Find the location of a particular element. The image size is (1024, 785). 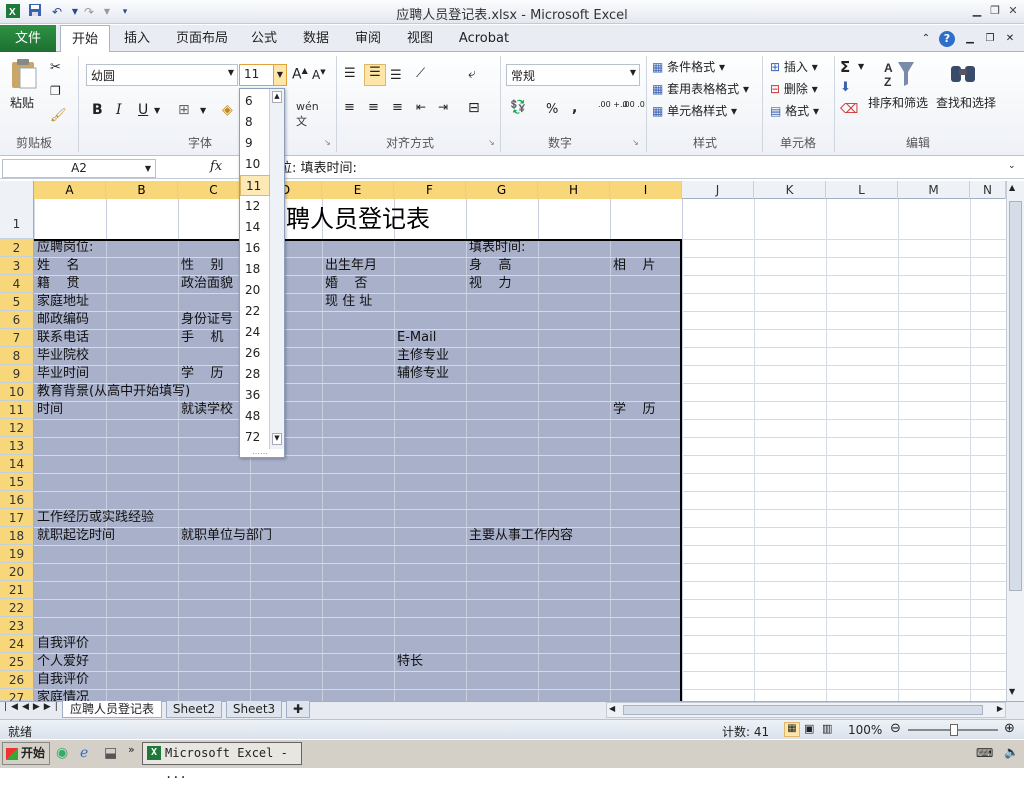

row-header-13: 13 is located at coordinates (17, 446).